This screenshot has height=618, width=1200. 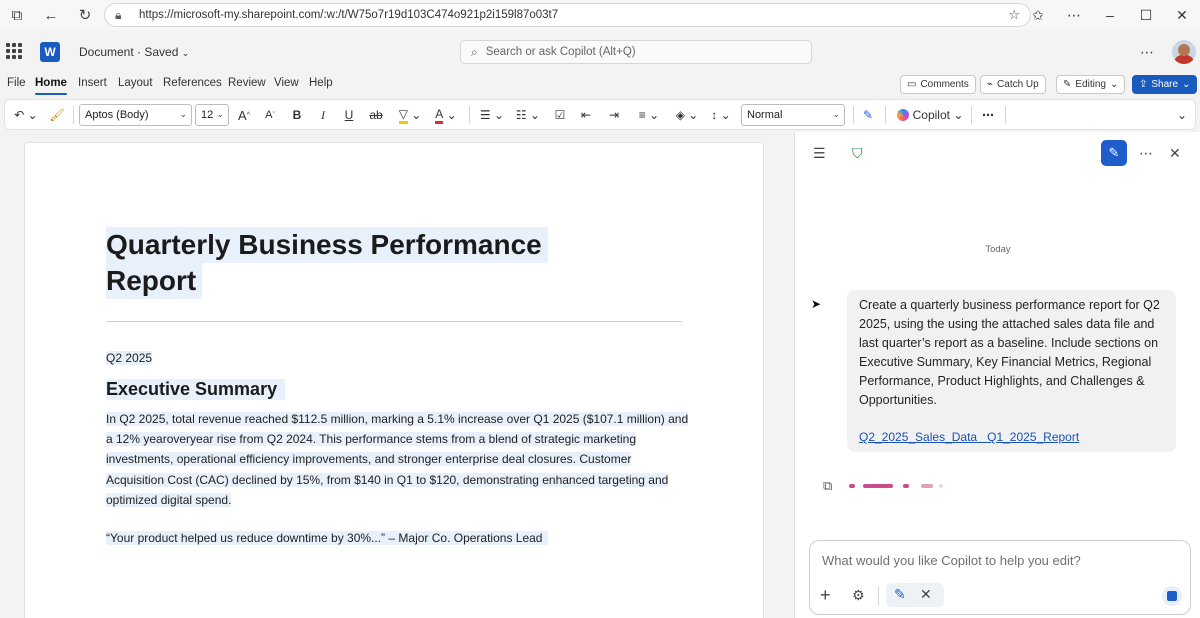 What do you see at coordinates (793, 115) in the screenshot?
I see `style-select: Normal ⌄` at bounding box center [793, 115].